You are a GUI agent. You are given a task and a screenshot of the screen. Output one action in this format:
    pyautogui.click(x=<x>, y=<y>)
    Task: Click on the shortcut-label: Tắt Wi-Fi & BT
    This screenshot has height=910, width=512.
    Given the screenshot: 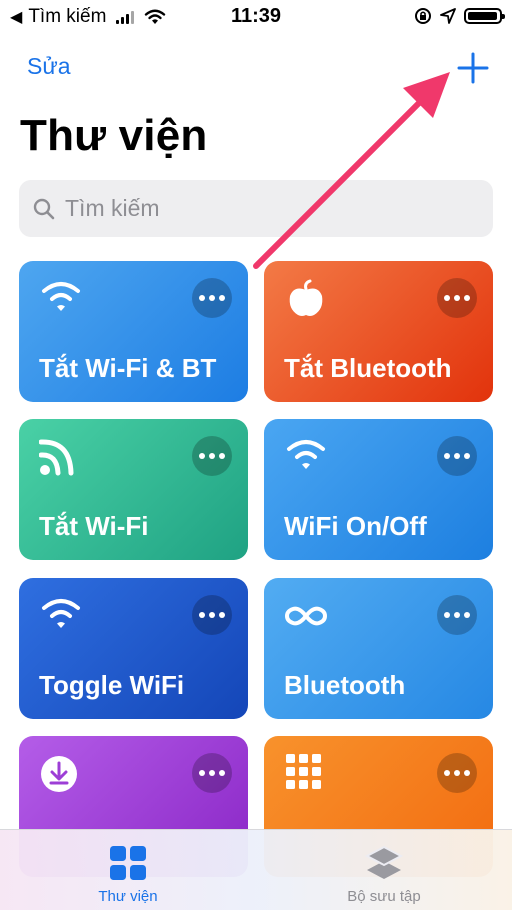 What is the action you would take?
    pyautogui.click(x=128, y=368)
    